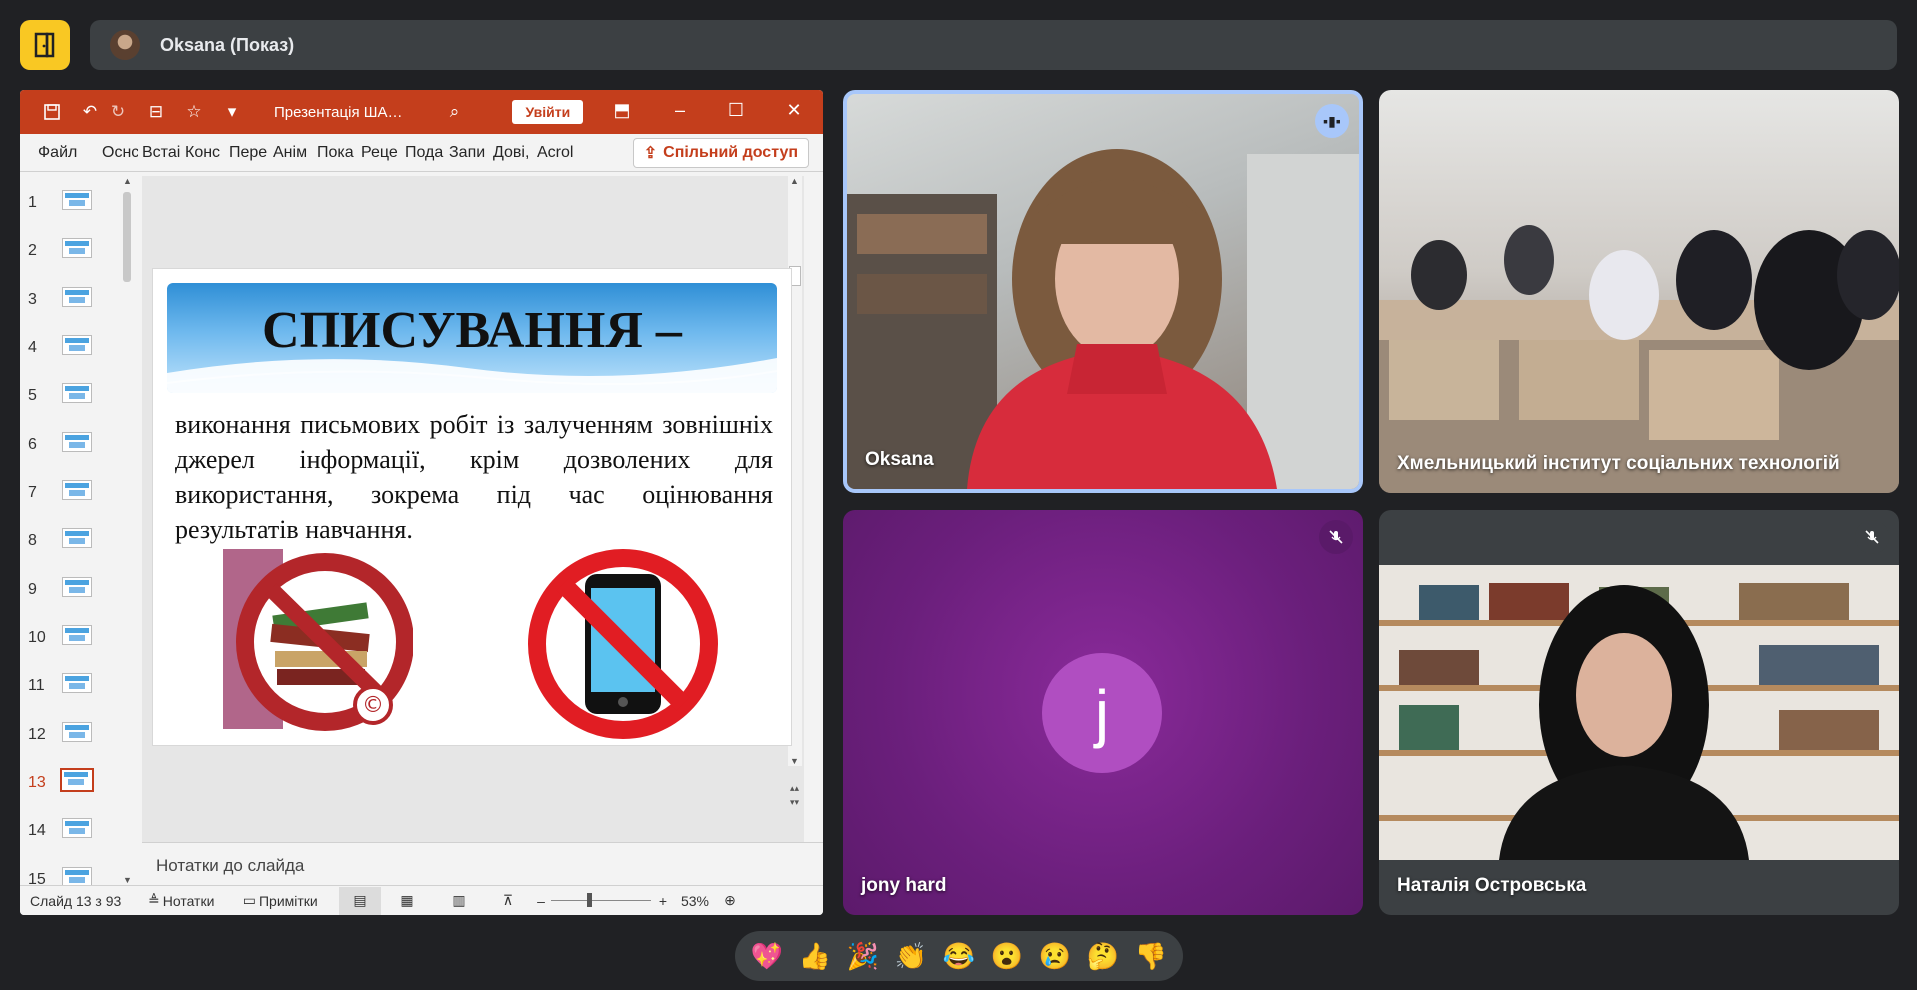 The image size is (1917, 990). I want to click on customize-toolbar-icon: ▾, so click(232, 112).